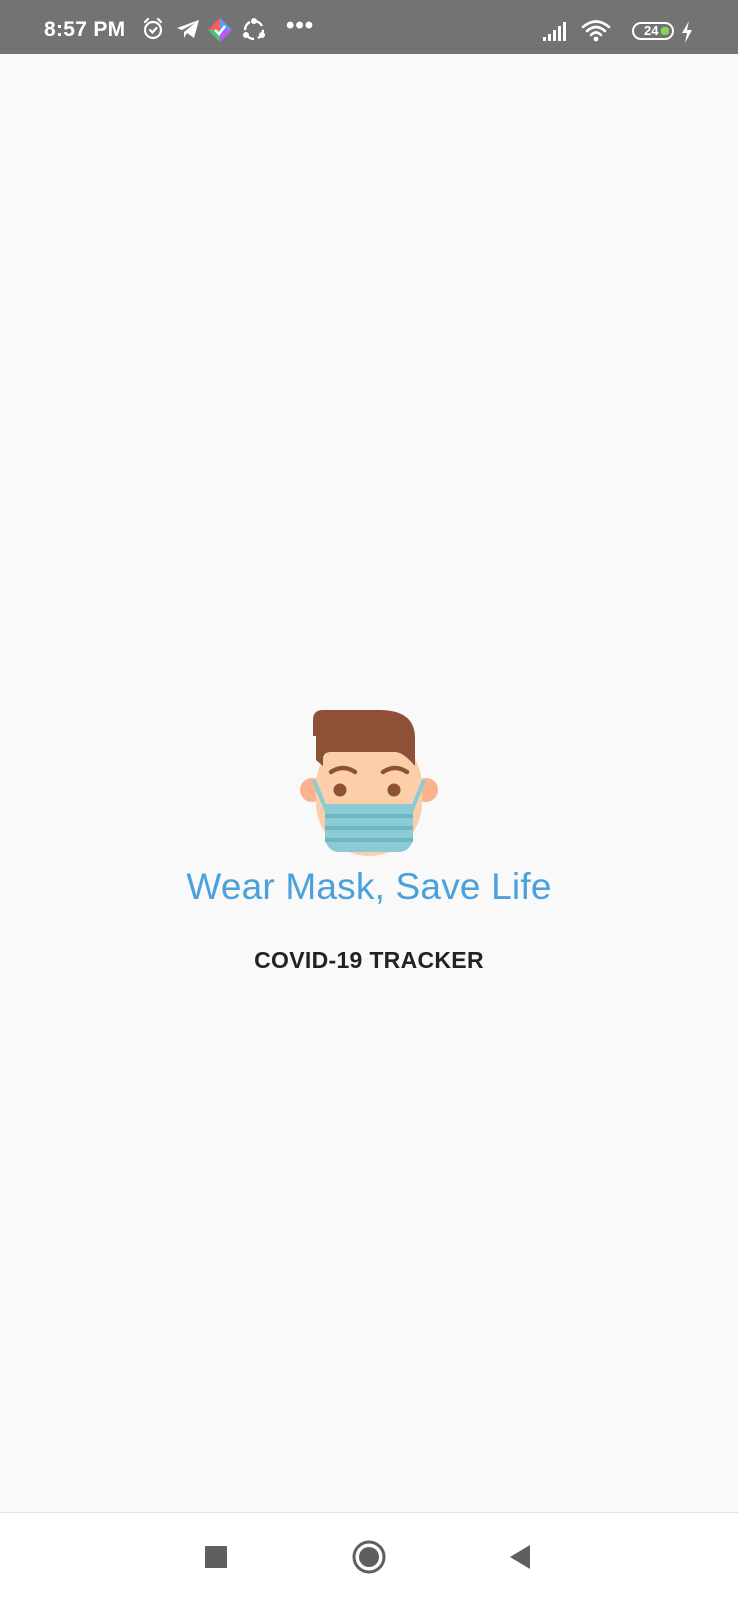 The height and width of the screenshot is (1600, 738). What do you see at coordinates (369, 960) in the screenshot?
I see `app-name: COVID-19 TRACKER` at bounding box center [369, 960].